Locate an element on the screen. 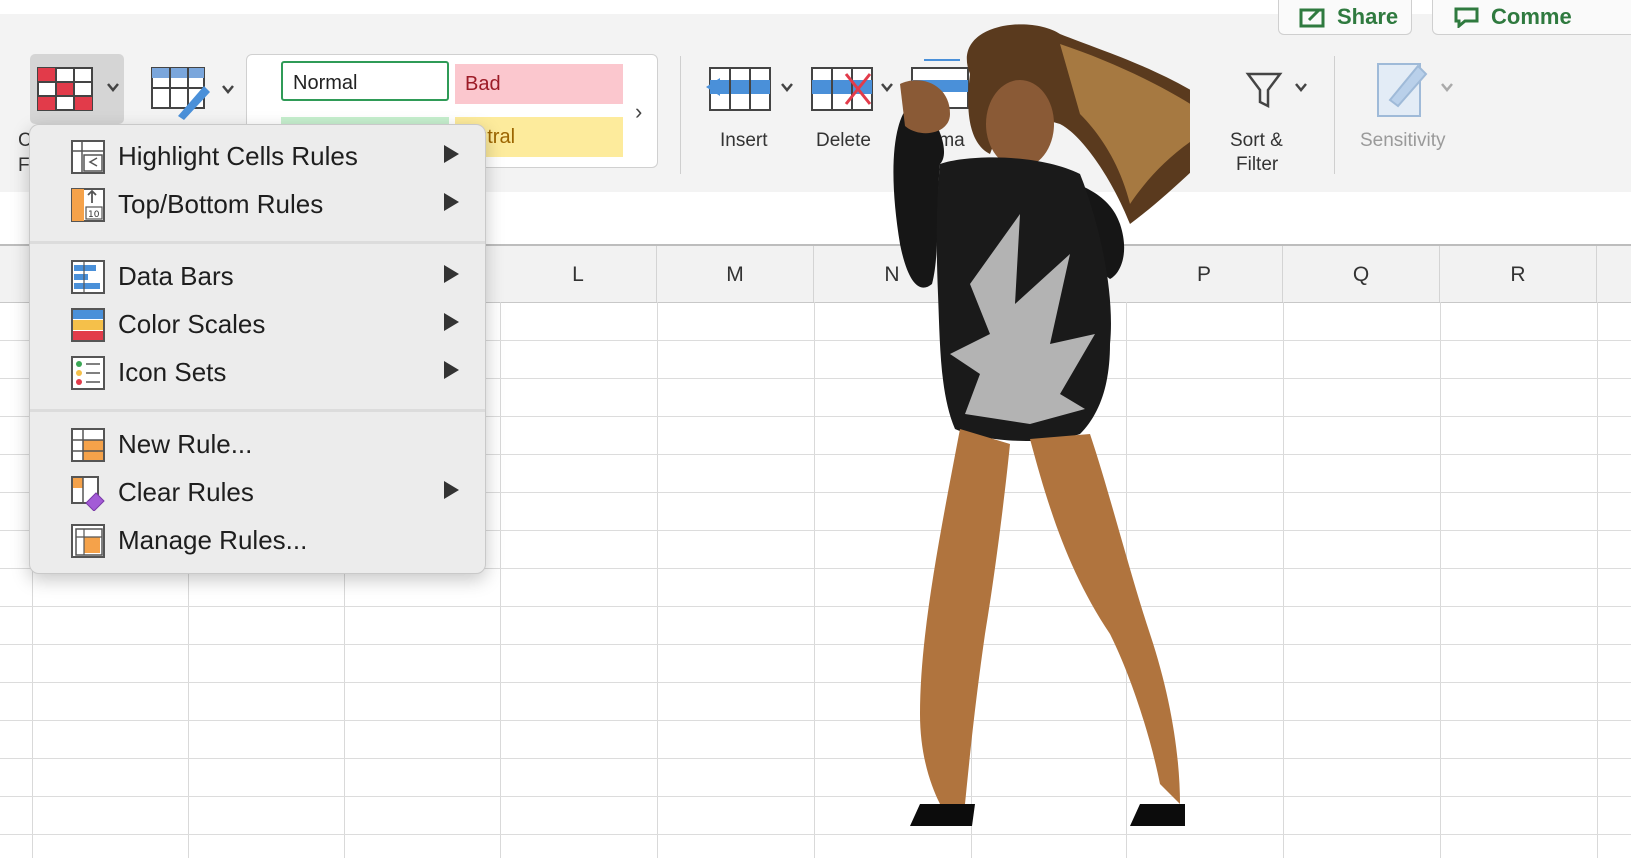 The height and width of the screenshot is (858, 1631). insert-cells-icon is located at coordinates (749, 89).